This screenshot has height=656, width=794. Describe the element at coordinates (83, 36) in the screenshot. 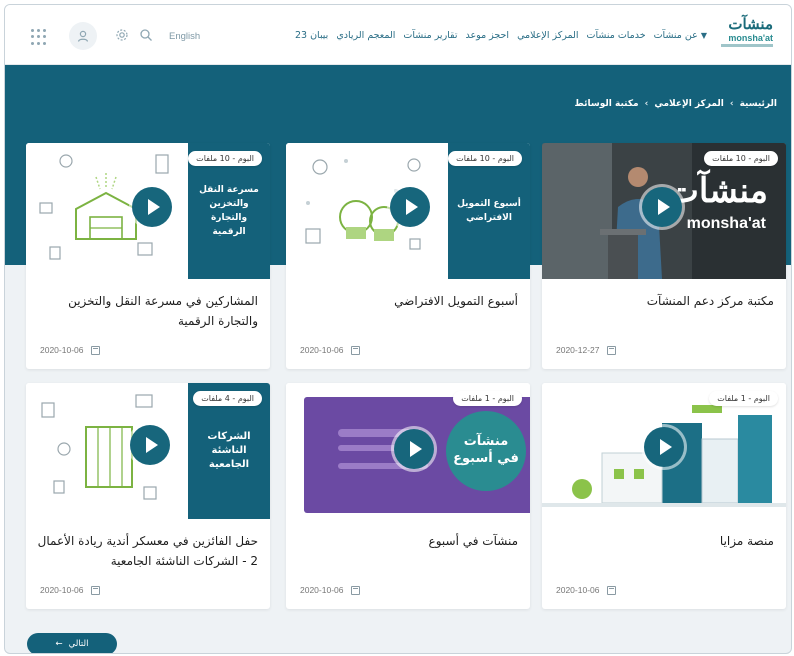

I see `user-icon` at that location.